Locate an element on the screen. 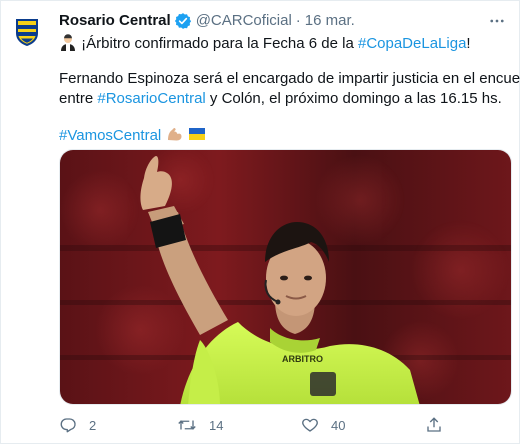 This screenshot has height=444, width=520. club-crest-icon is located at coordinates (27, 31).